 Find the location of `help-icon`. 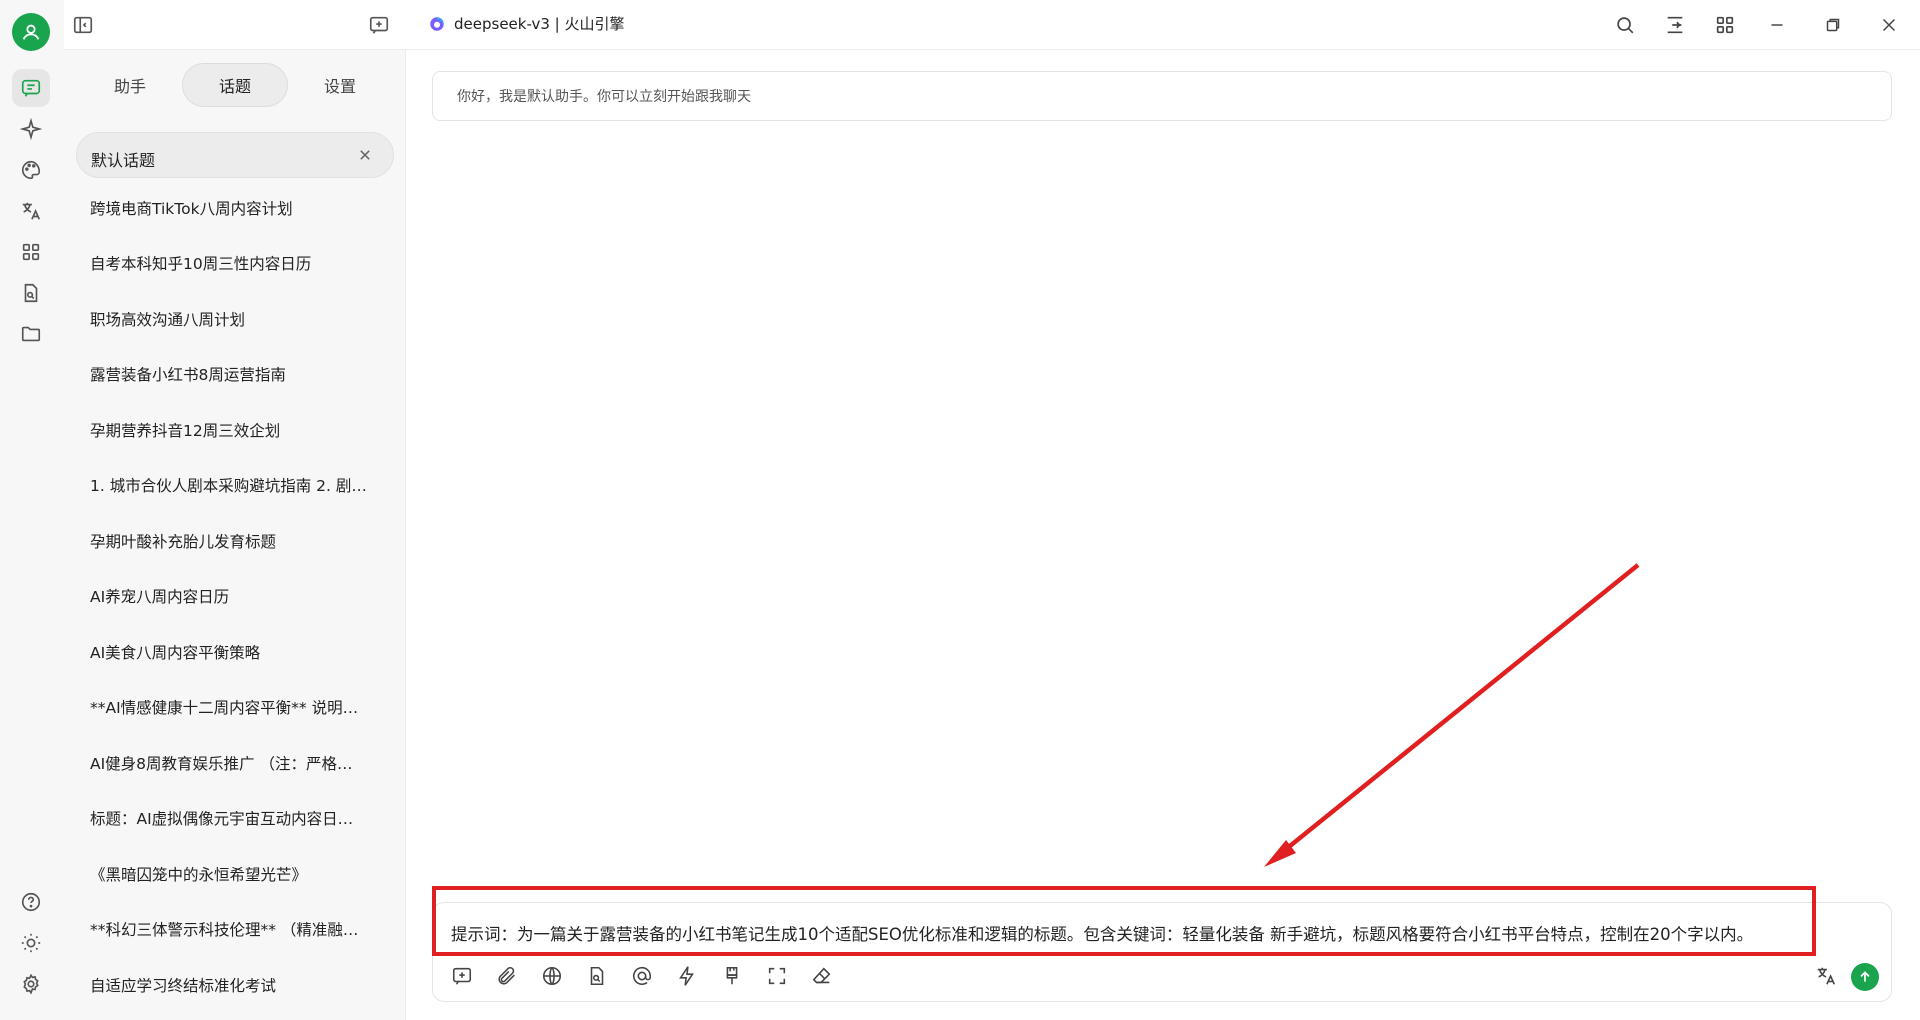

help-icon is located at coordinates (31, 902).